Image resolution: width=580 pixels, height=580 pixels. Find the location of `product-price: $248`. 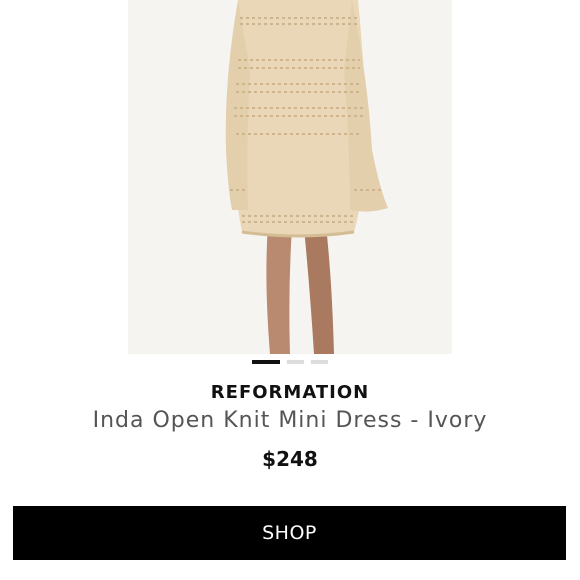

product-price: $248 is located at coordinates (290, 459).